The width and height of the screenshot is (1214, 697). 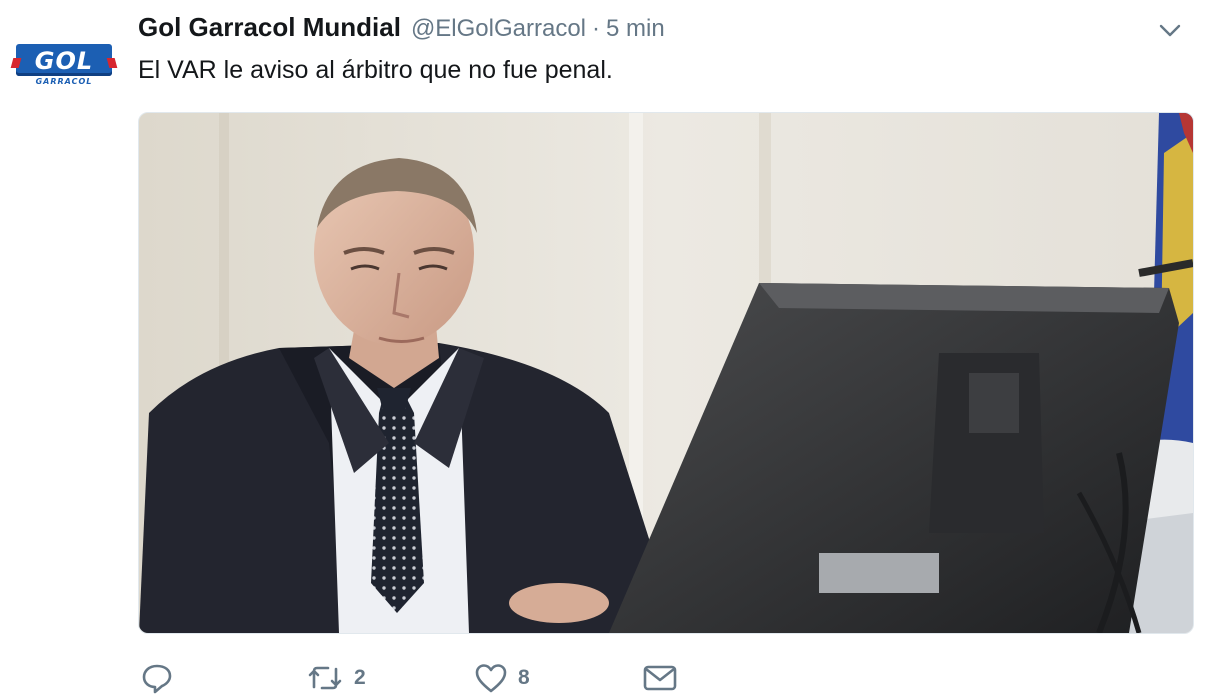 I want to click on like-button: 8, so click(x=502, y=678).